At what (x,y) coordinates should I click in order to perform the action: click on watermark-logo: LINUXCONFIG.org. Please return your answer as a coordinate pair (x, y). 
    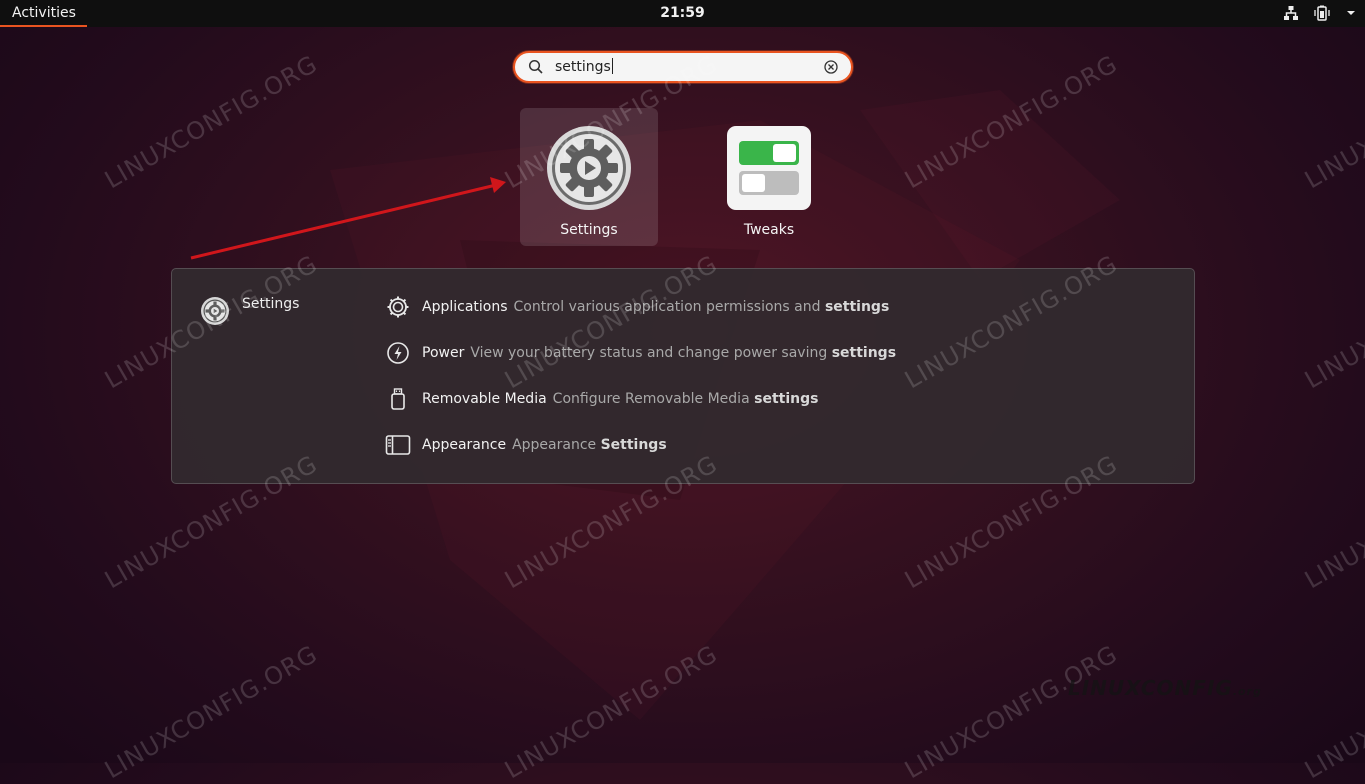
    Looking at the image, I should click on (1165, 688).